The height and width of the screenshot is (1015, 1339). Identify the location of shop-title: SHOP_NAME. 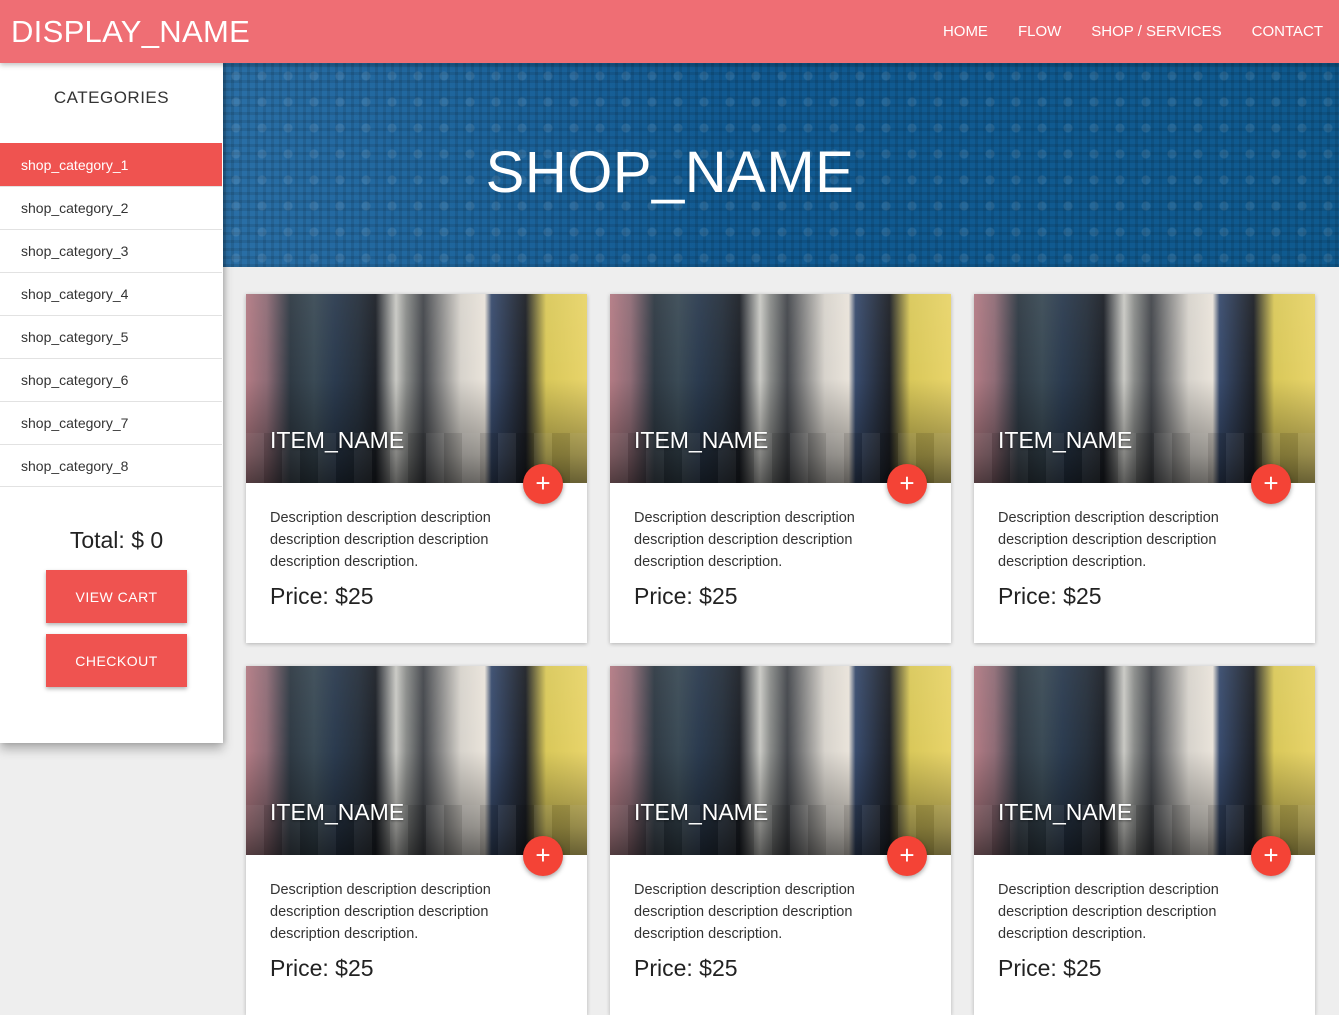
(670, 172).